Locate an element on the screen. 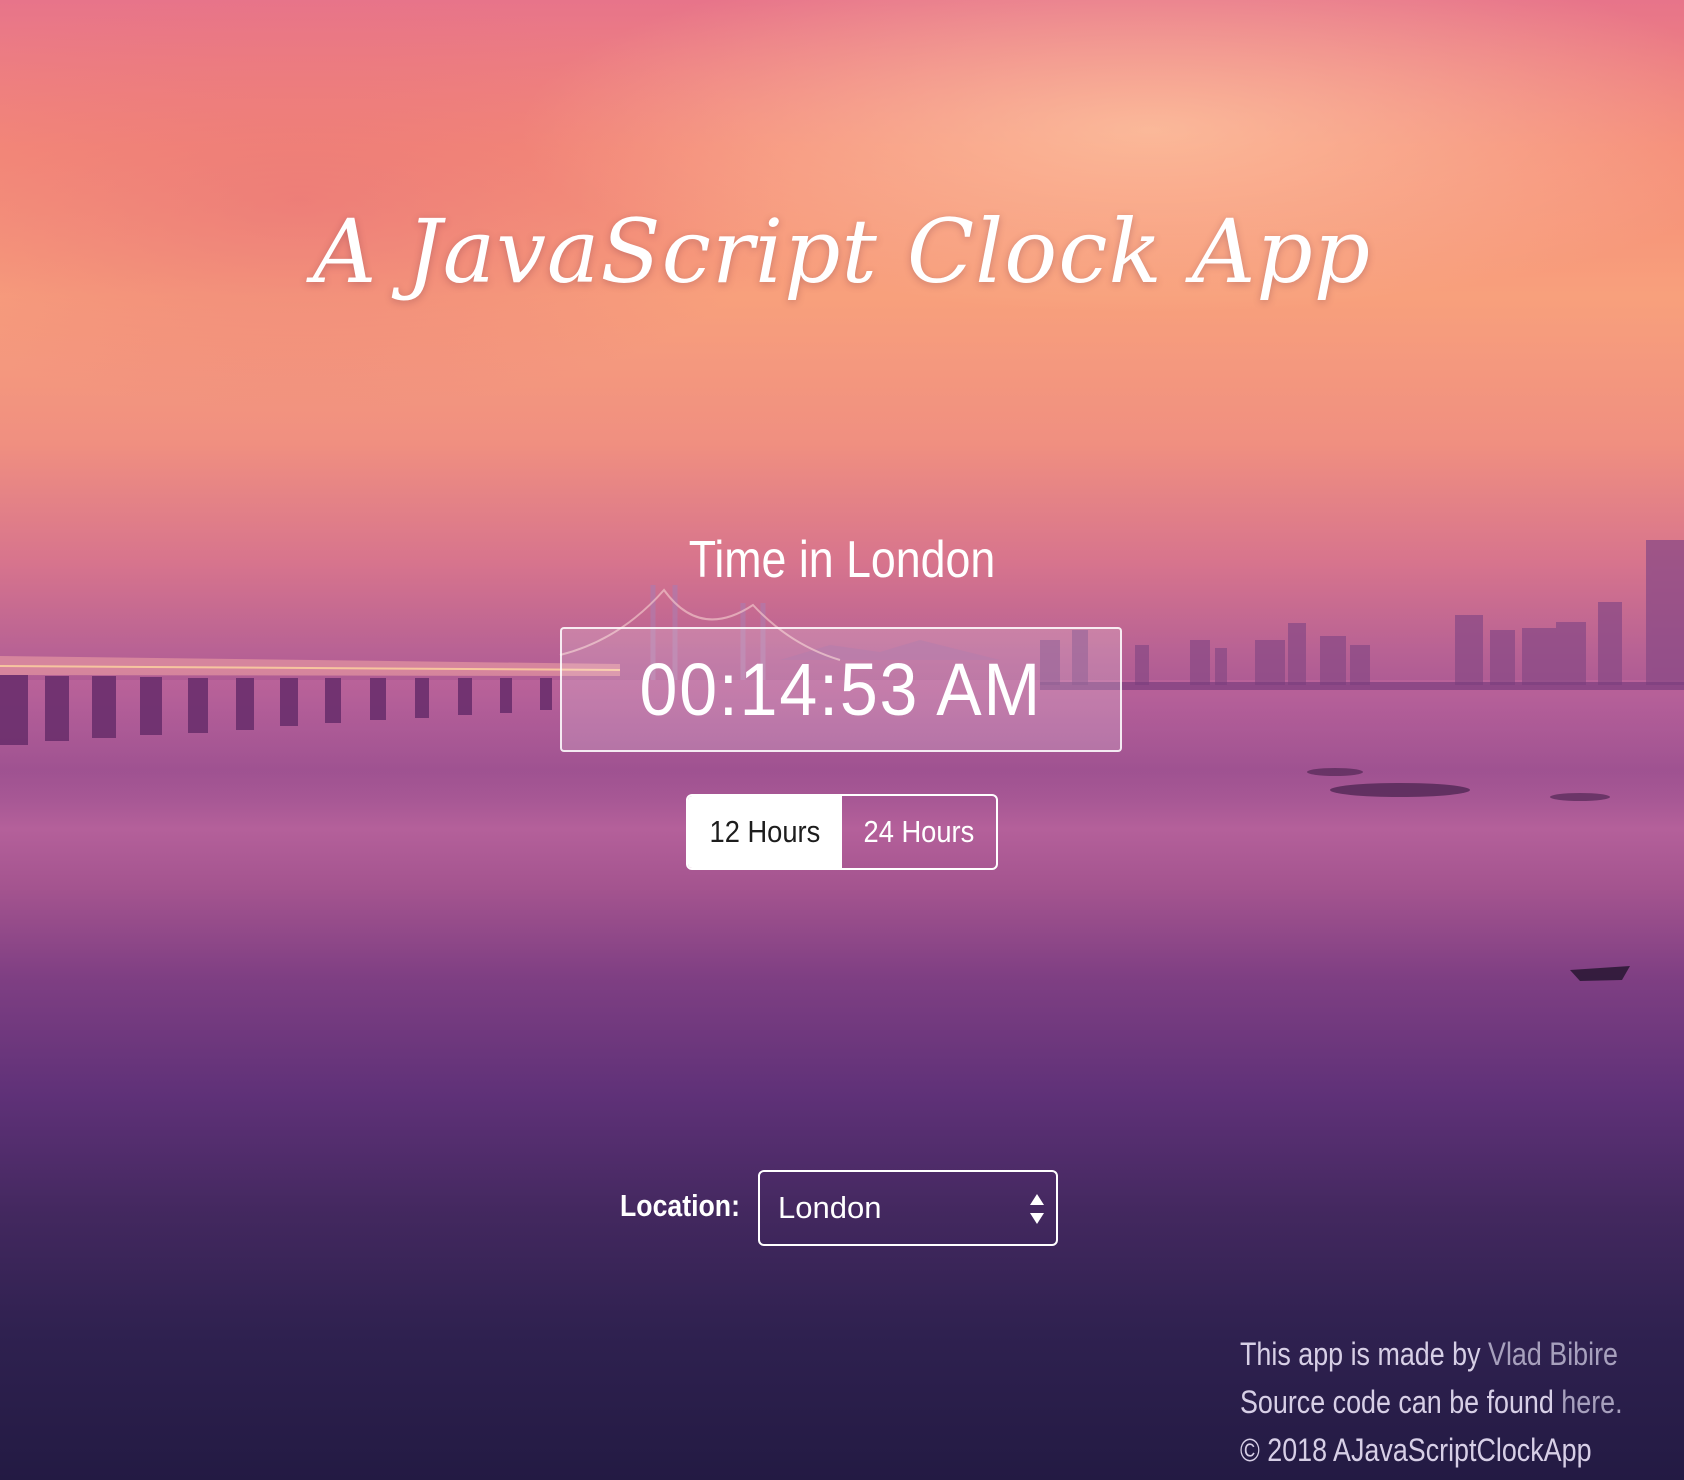 This screenshot has width=1684, height=1480. select-arrows-icon is located at coordinates (1037, 1209).